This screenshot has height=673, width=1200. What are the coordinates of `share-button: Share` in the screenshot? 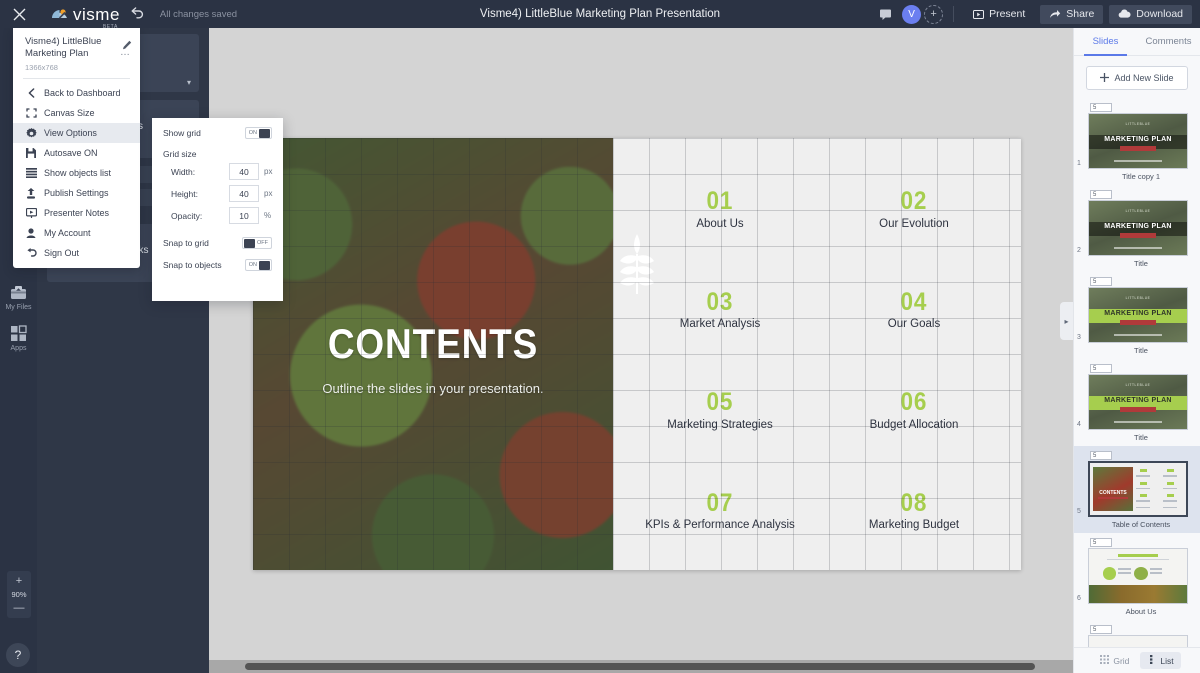 It's located at (1072, 14).